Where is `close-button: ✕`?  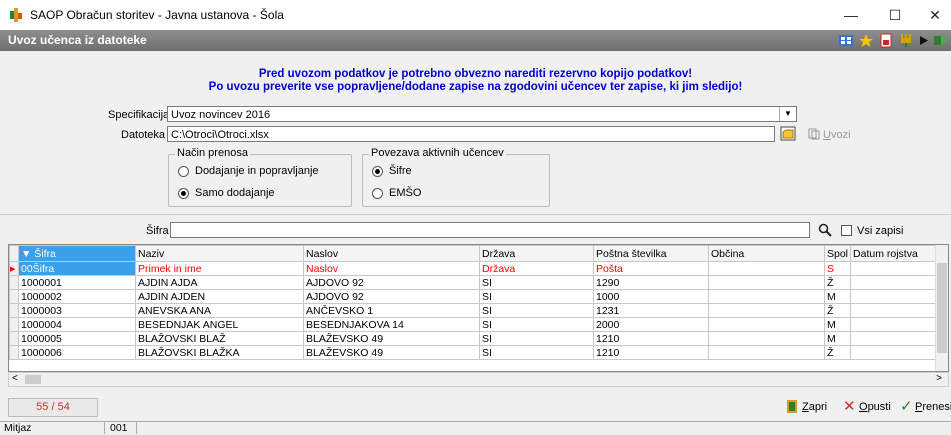 close-button: ✕ is located at coordinates (935, 15).